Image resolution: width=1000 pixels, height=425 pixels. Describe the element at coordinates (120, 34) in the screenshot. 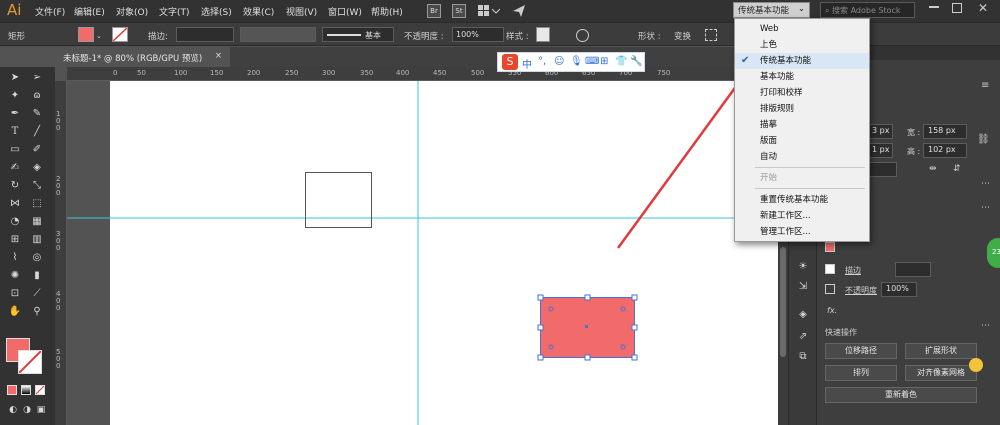

I see `stroke-color-swatch` at that location.